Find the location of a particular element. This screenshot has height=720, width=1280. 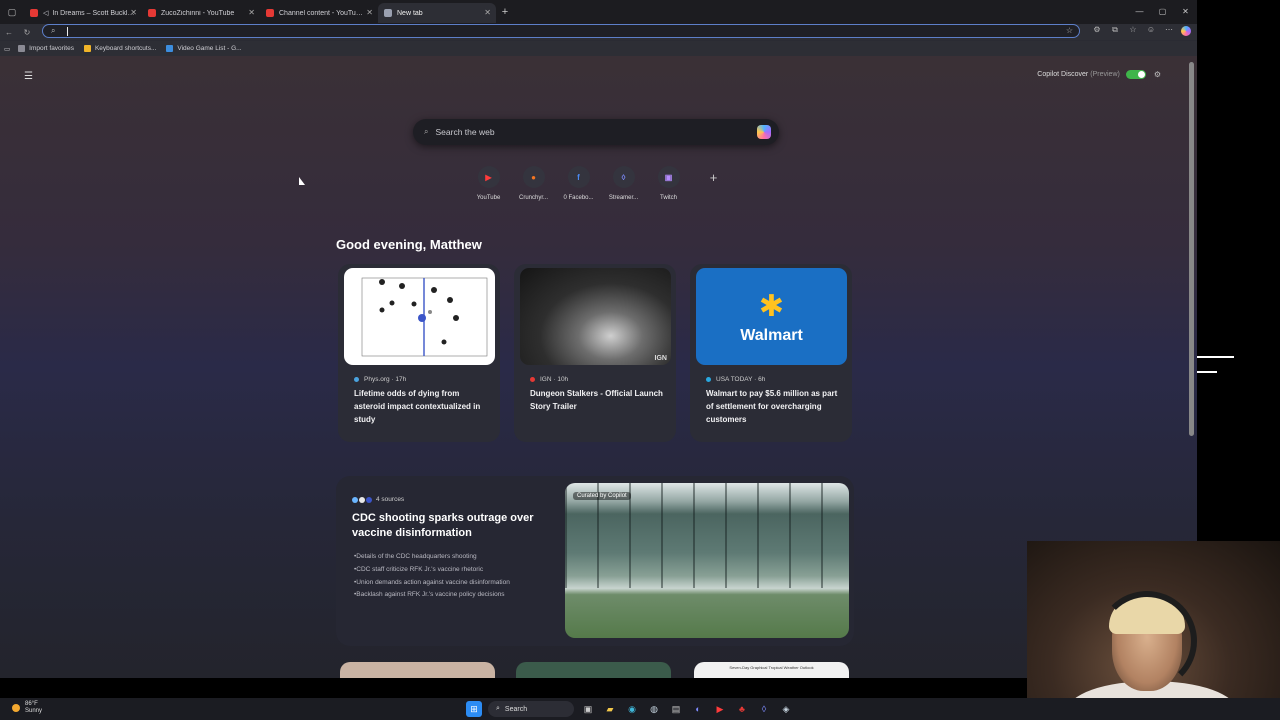

card-source-label: Phys.org · 17h is located at coordinates (385, 379).